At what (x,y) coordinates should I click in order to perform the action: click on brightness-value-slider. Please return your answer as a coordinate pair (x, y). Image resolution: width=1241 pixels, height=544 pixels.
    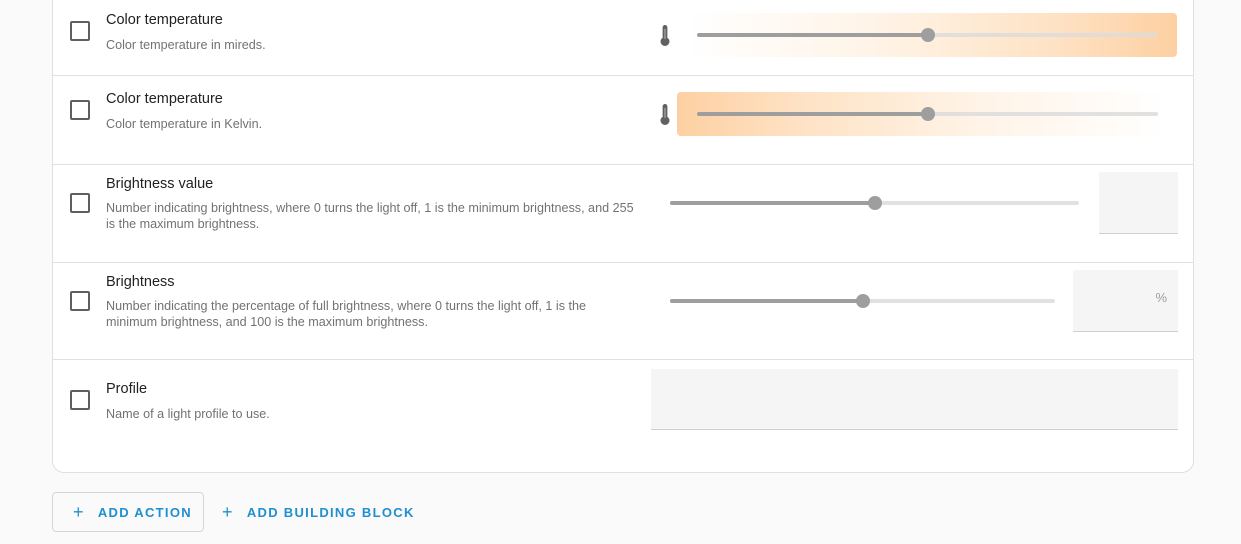
    Looking at the image, I should click on (874, 203).